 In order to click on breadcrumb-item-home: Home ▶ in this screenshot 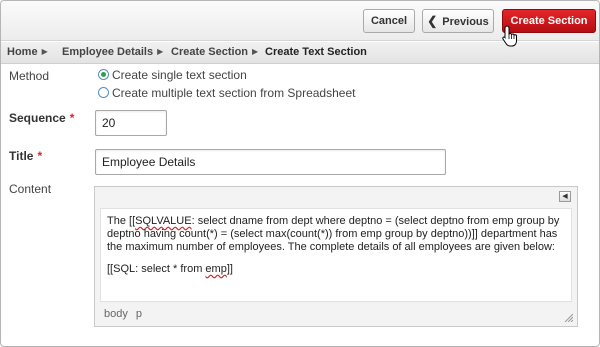, I will do `click(27, 52)`.